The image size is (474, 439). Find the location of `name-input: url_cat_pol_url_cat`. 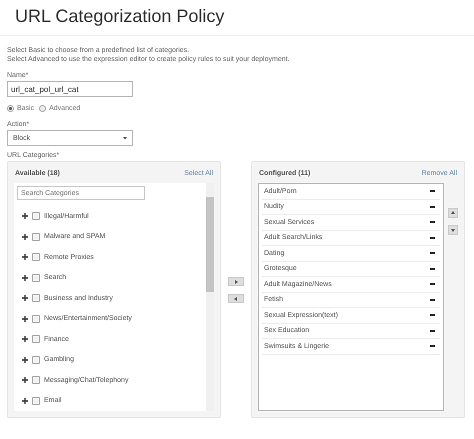

name-input: url_cat_pol_url_cat is located at coordinates (70, 89).